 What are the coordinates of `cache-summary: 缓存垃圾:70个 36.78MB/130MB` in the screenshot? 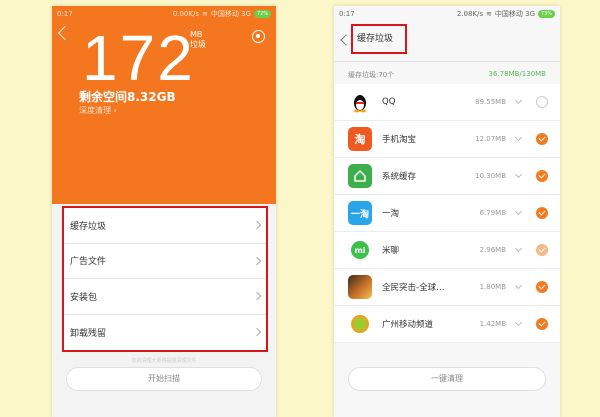 It's located at (447, 75).